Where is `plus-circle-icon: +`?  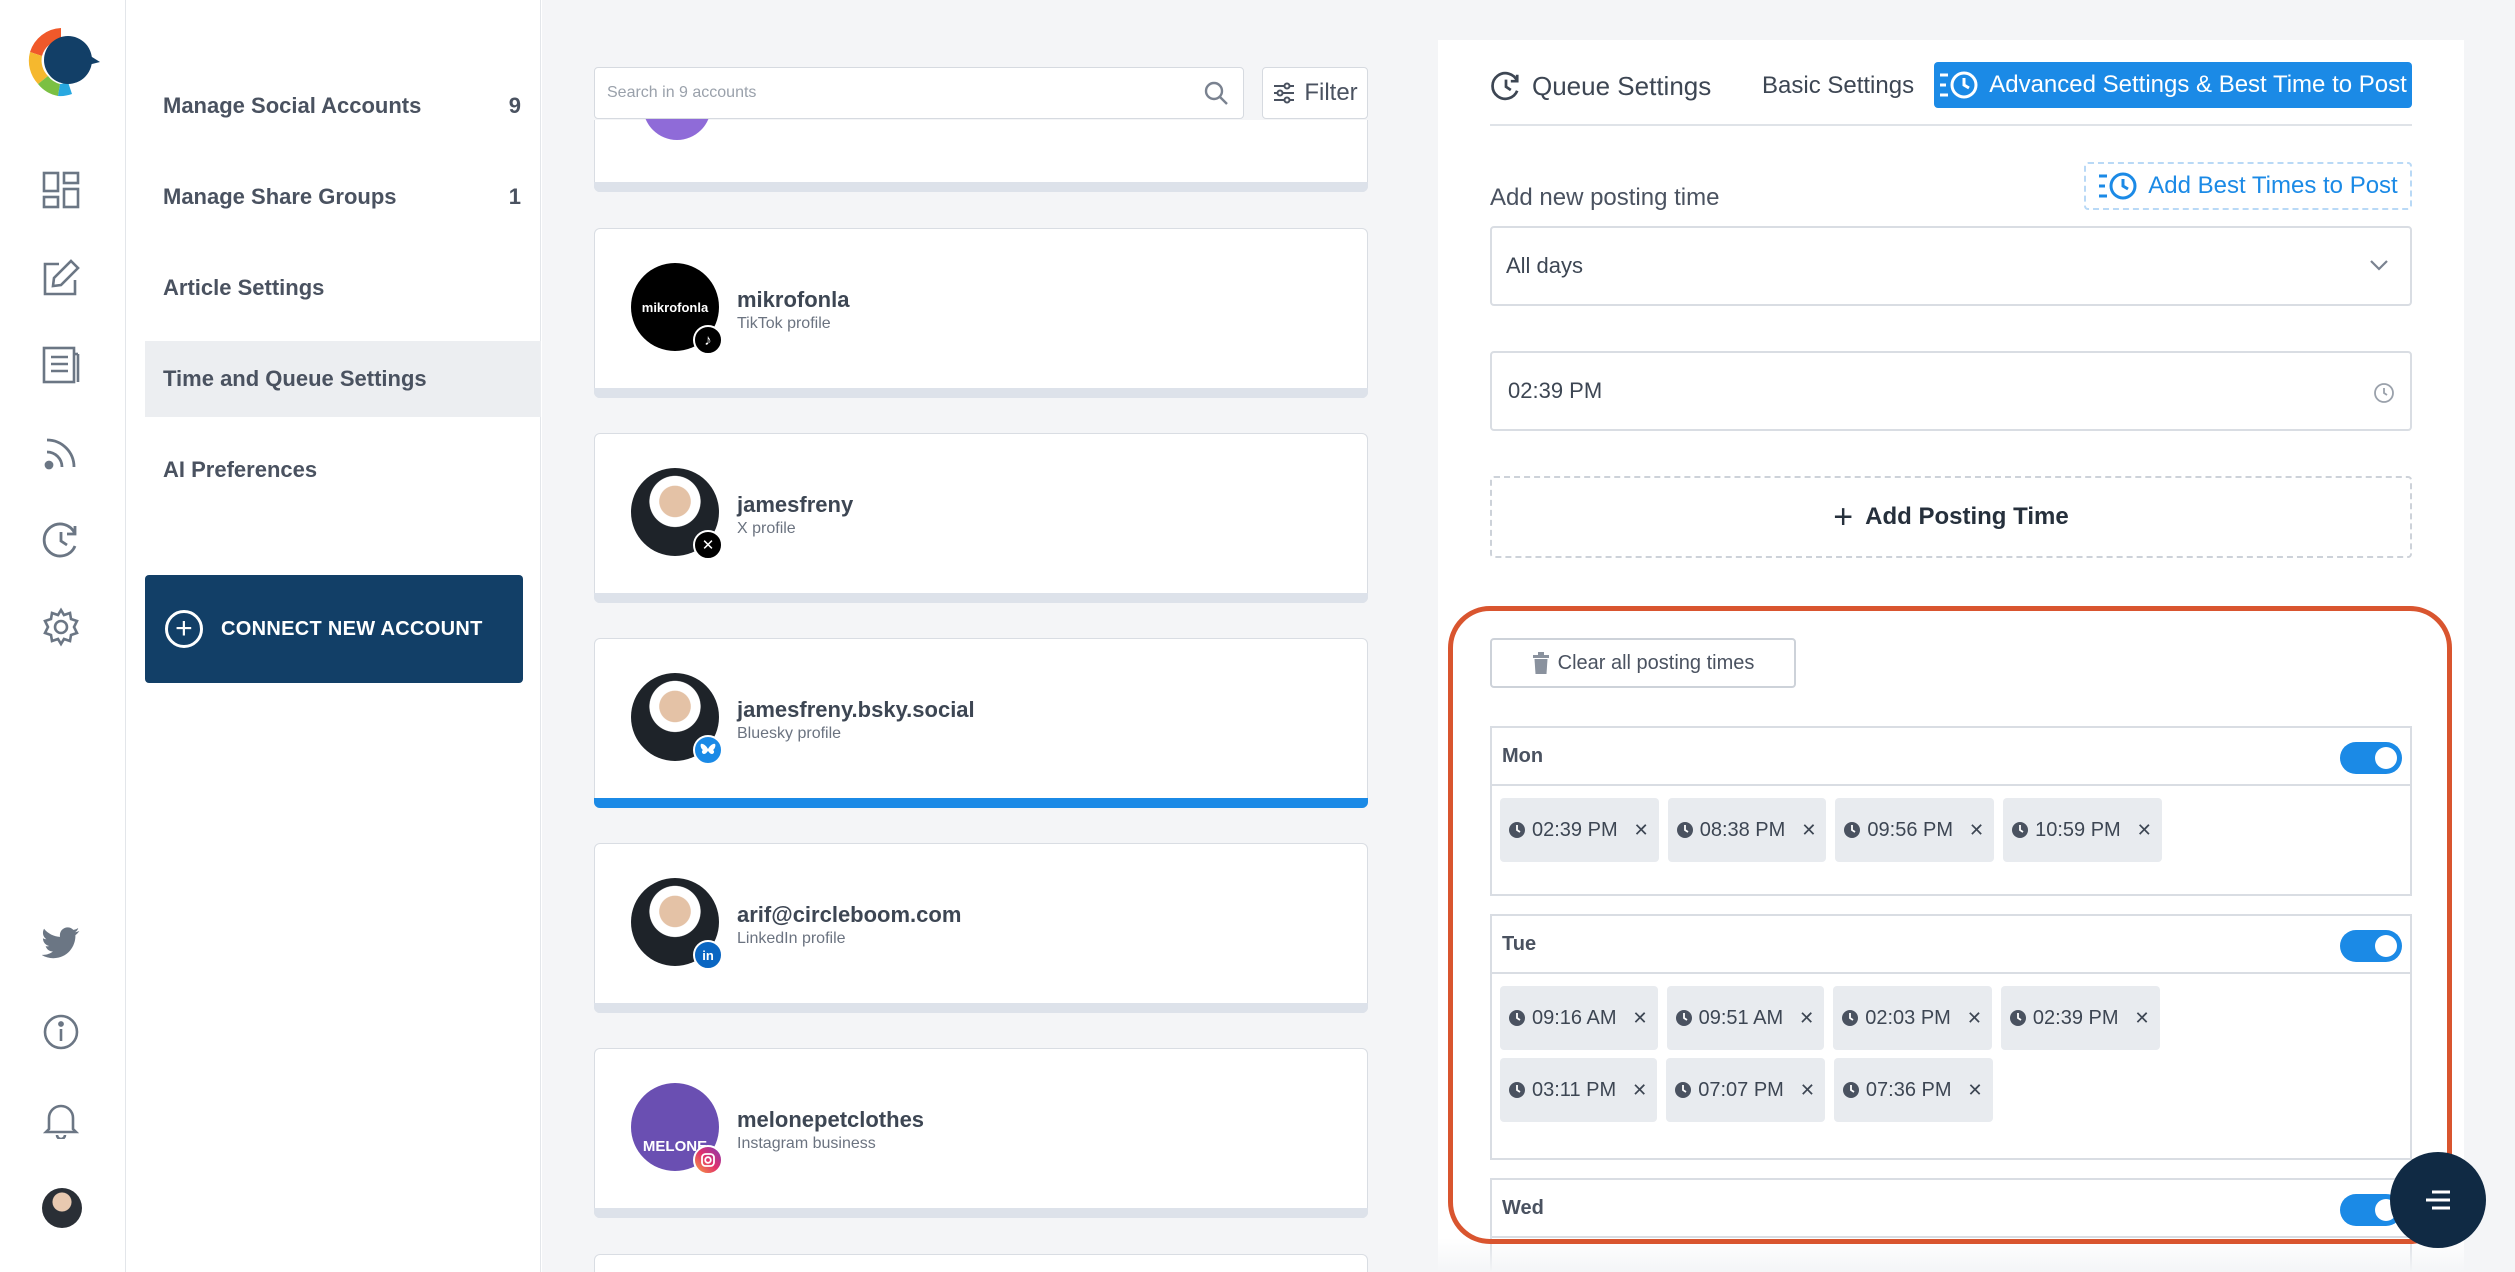
plus-circle-icon: + is located at coordinates (184, 629).